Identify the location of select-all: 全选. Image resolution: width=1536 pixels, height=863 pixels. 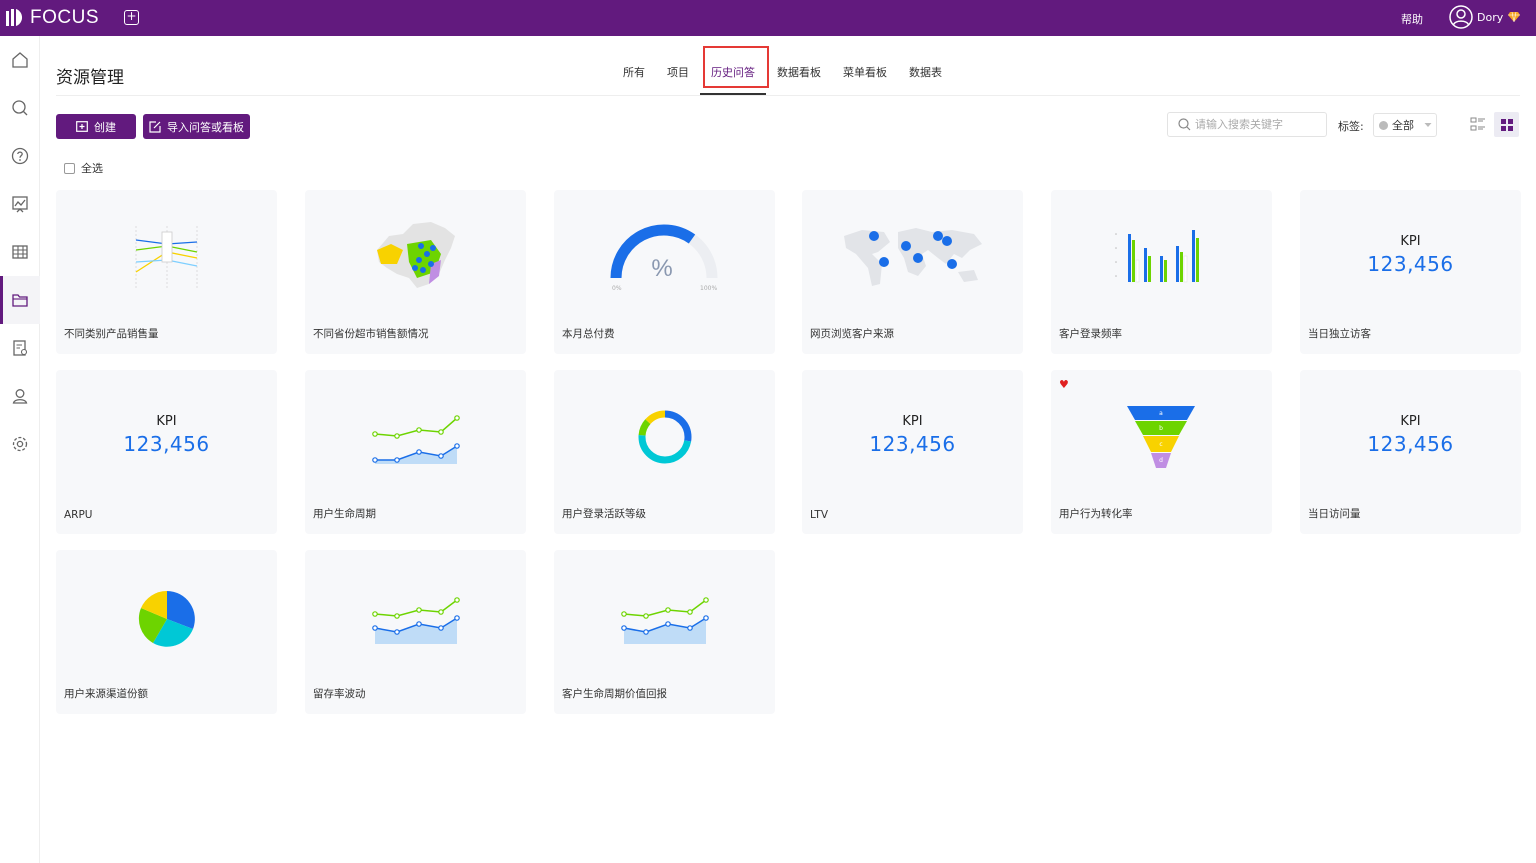
(83, 168).